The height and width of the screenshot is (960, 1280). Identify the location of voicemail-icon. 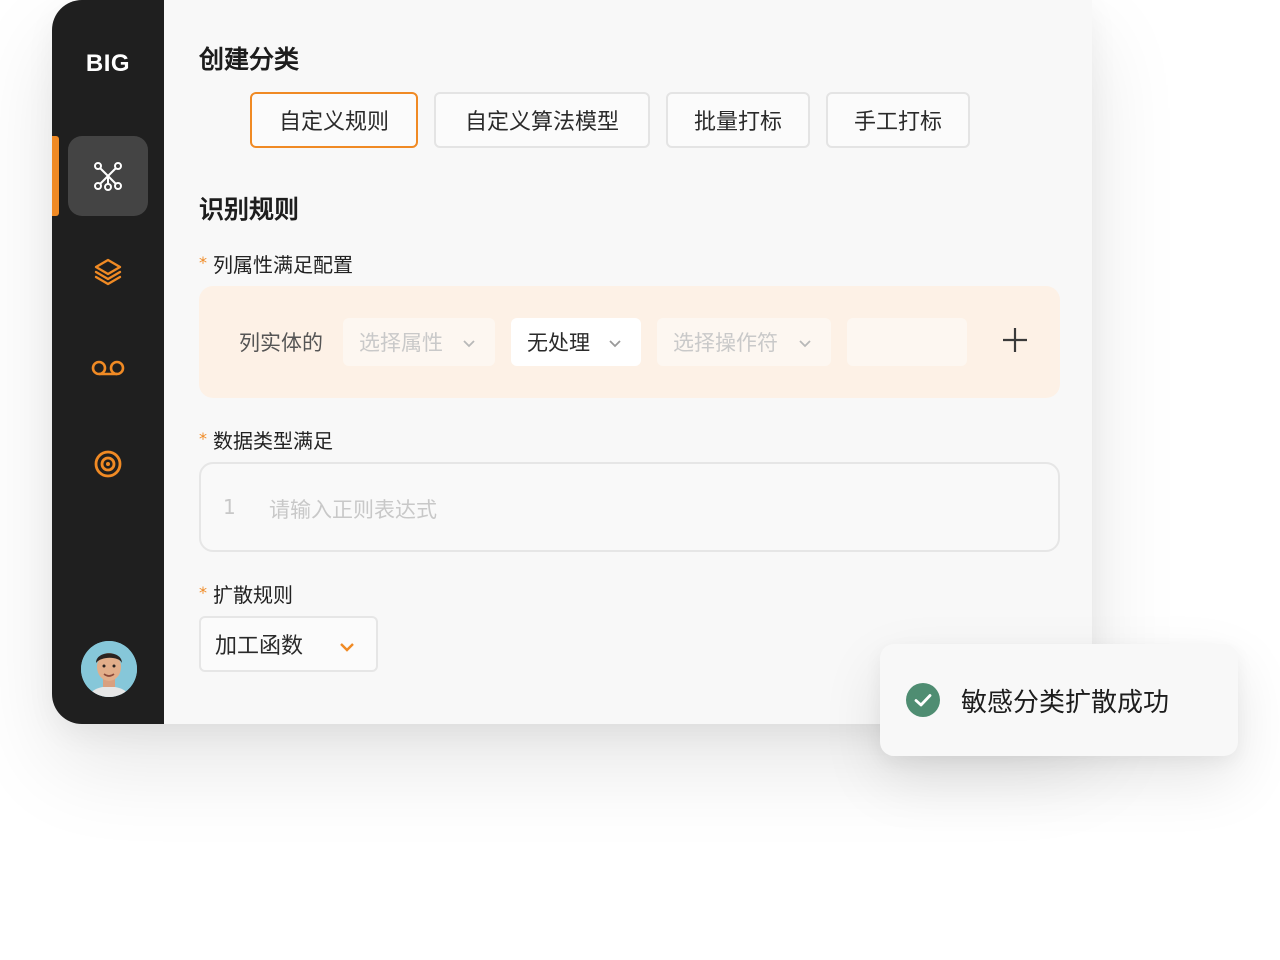
(108, 368).